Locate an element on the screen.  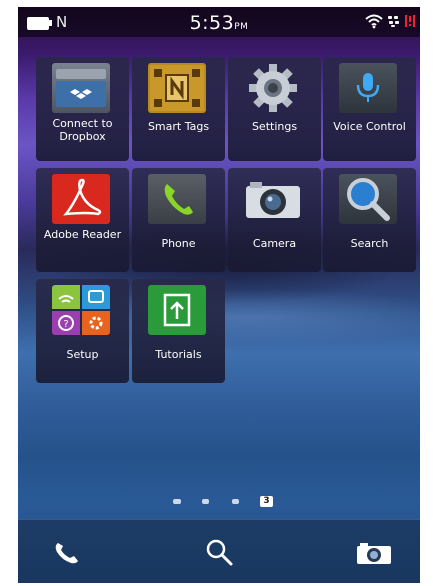
setup-icon: ? is located at coordinates (81, 310).